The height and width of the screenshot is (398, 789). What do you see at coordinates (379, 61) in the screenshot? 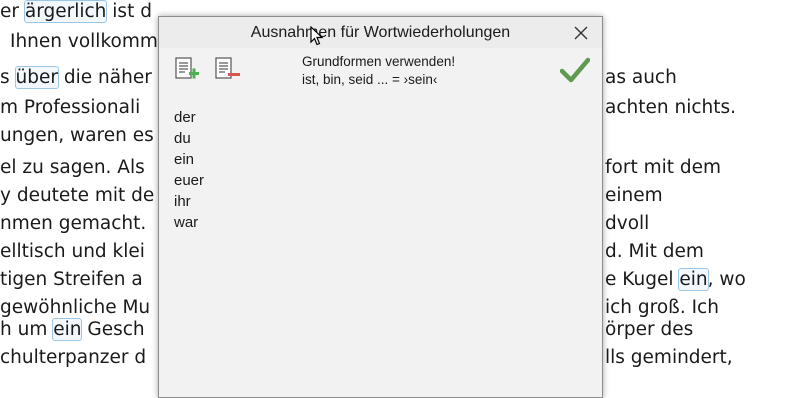
I see `base-forms-title: Grundformen verwenden!` at bounding box center [379, 61].